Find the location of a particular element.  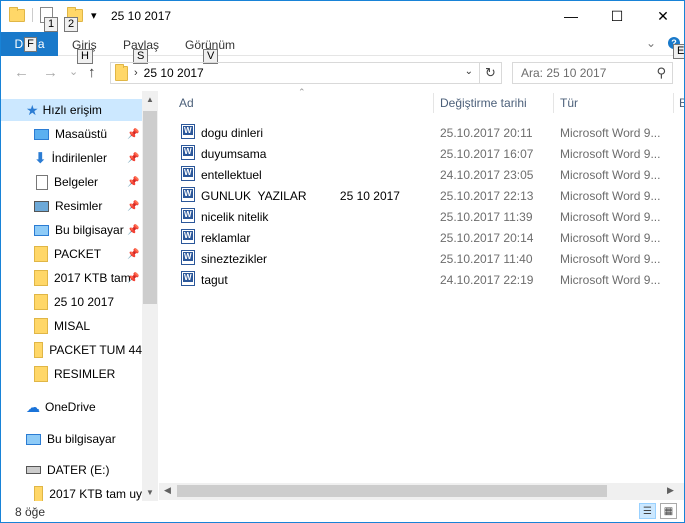

scroll-down-icon: ▼ is located at coordinates (150, 492).